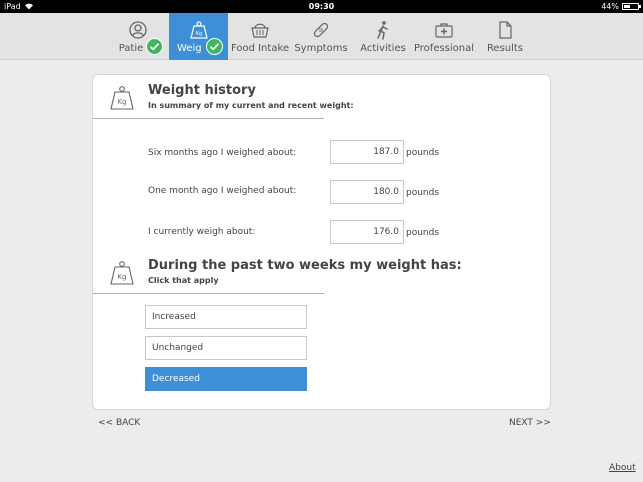 The height and width of the screenshot is (482, 643). Describe the element at coordinates (423, 153) in the screenshot. I see `six-months-unit: pounds` at that location.